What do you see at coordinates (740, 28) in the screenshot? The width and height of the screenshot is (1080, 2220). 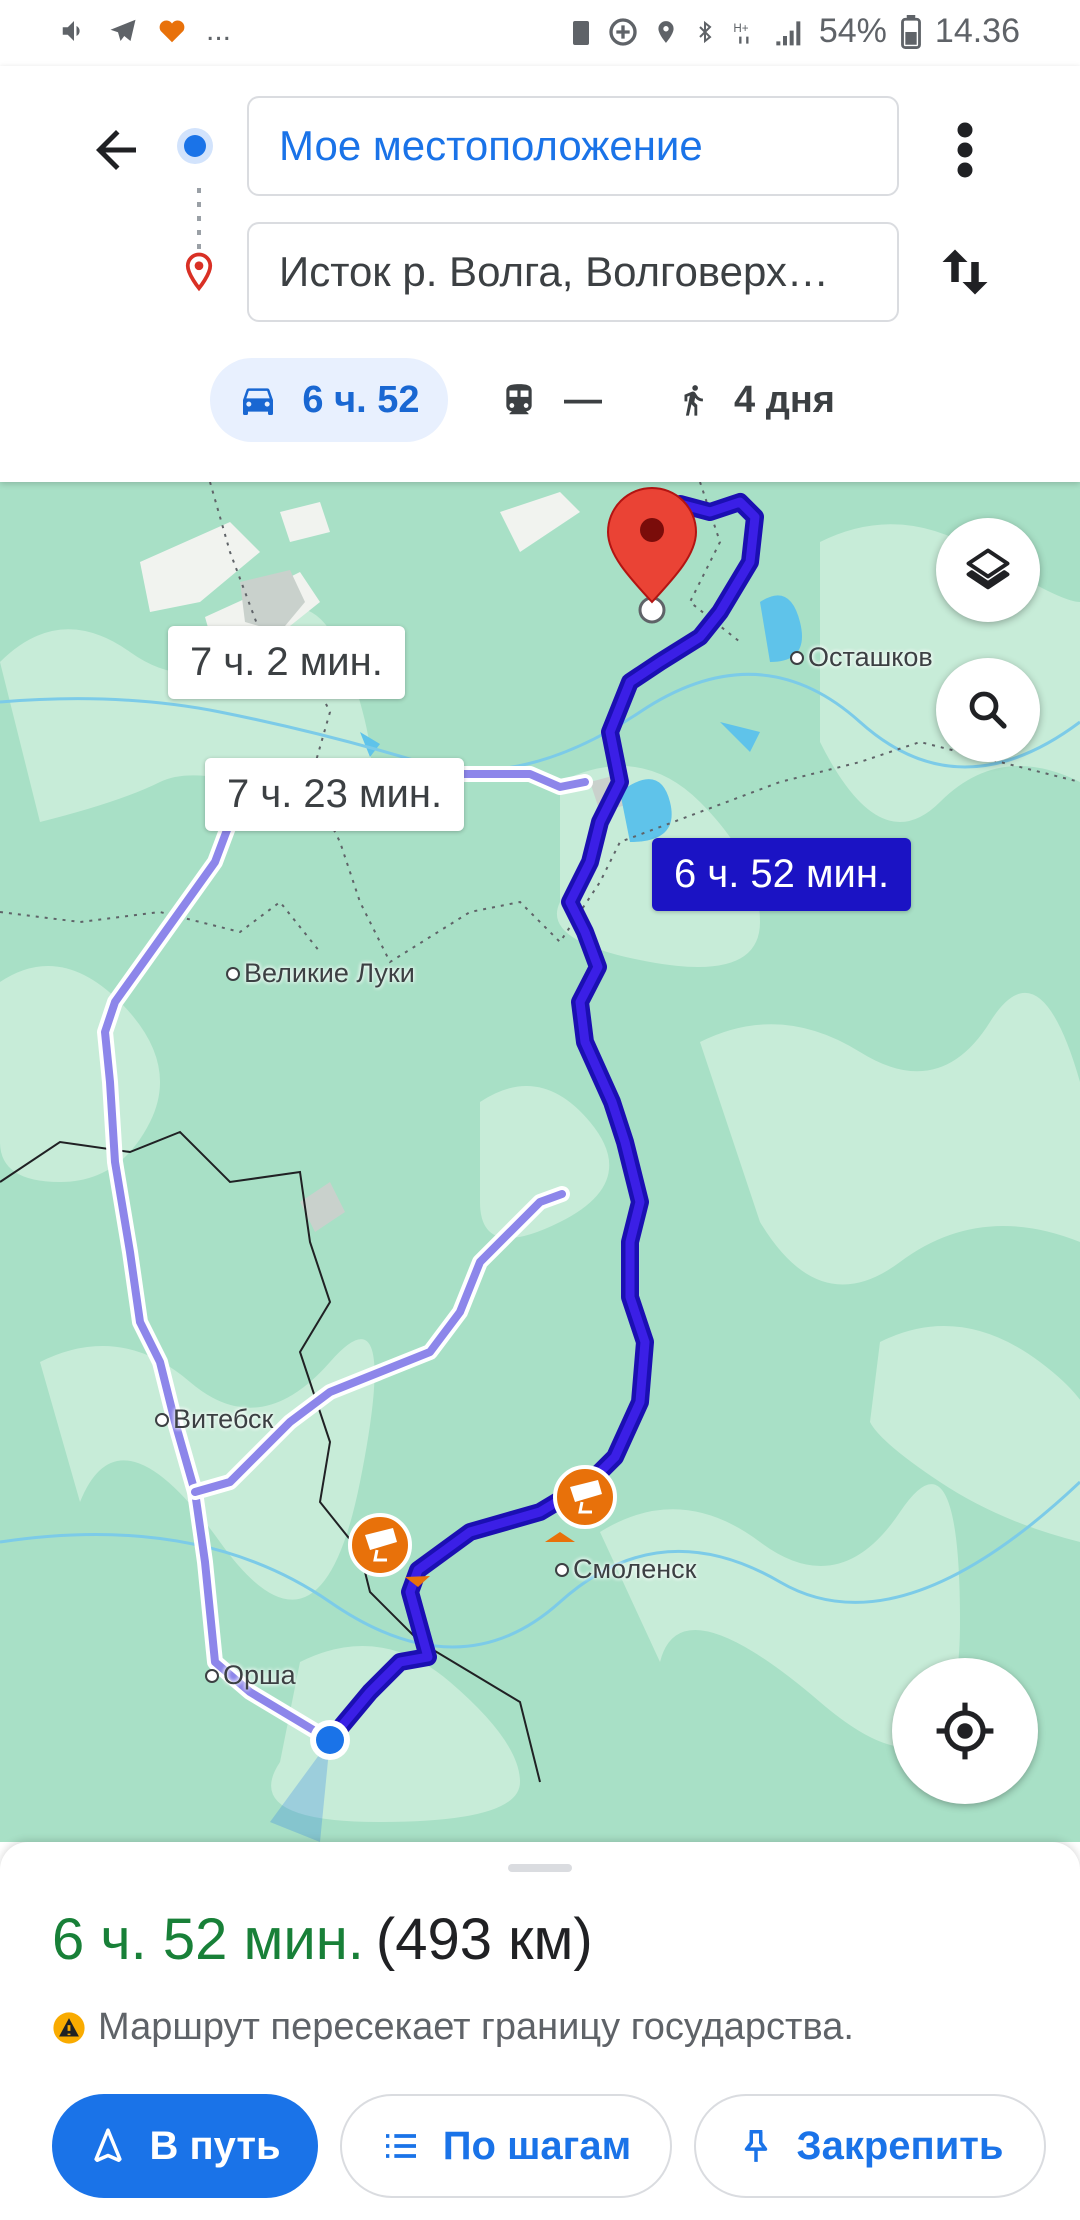 I see `svg-text: H+` at bounding box center [740, 28].